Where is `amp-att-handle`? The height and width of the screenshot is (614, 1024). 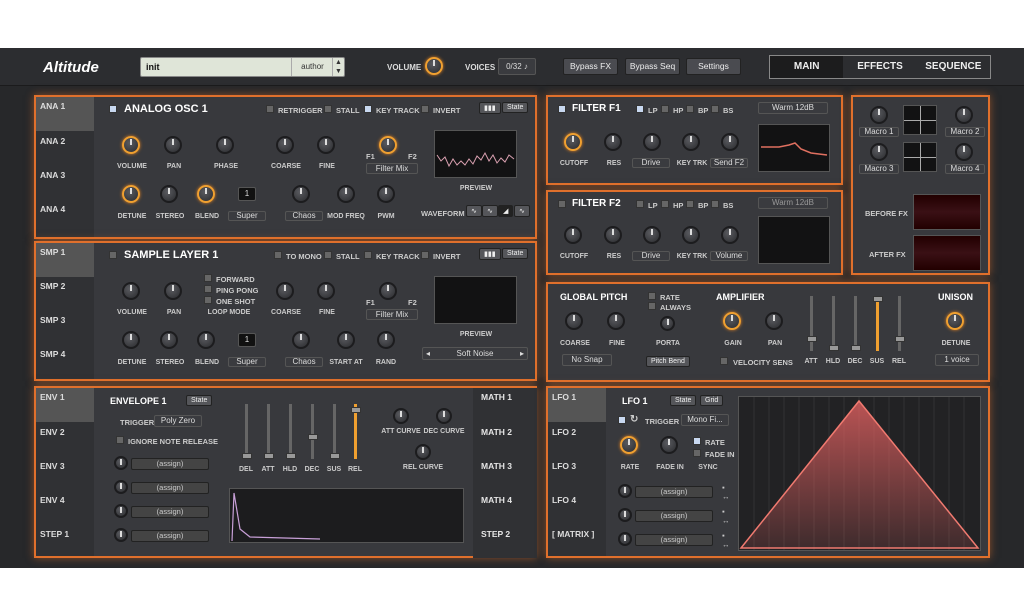
amp-att-handle is located at coordinates (811, 339).